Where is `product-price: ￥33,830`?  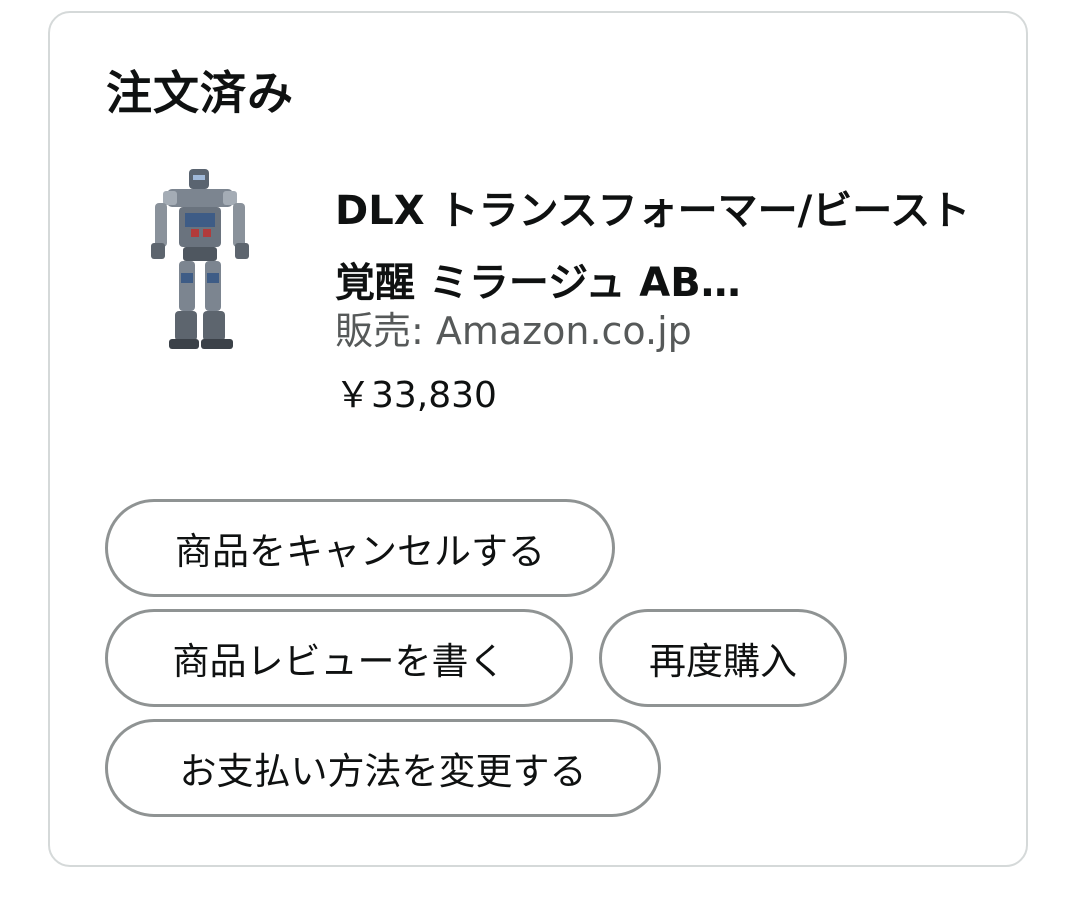 product-price: ￥33,830 is located at coordinates (416, 395).